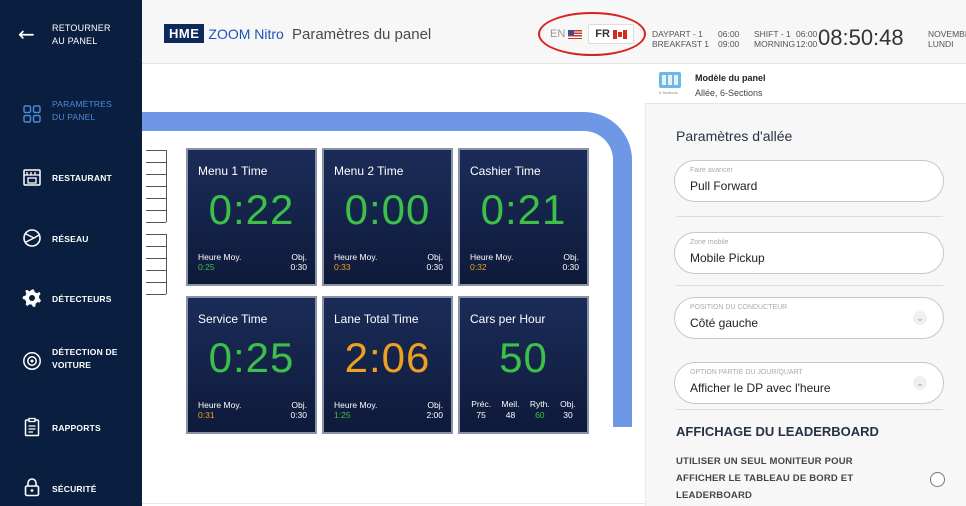  What do you see at coordinates (184, 33) in the screenshot?
I see `logo-hme-text: HME` at bounding box center [184, 33].